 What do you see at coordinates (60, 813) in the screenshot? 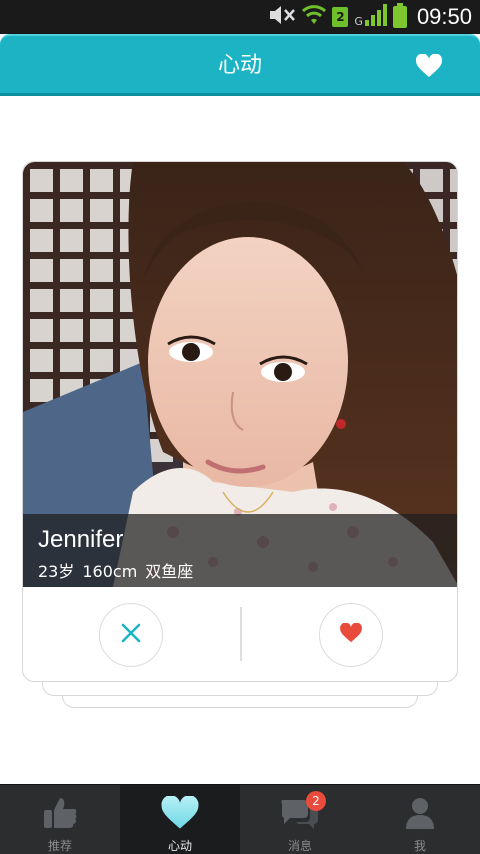
I see `thumbs-up-icon` at bounding box center [60, 813].